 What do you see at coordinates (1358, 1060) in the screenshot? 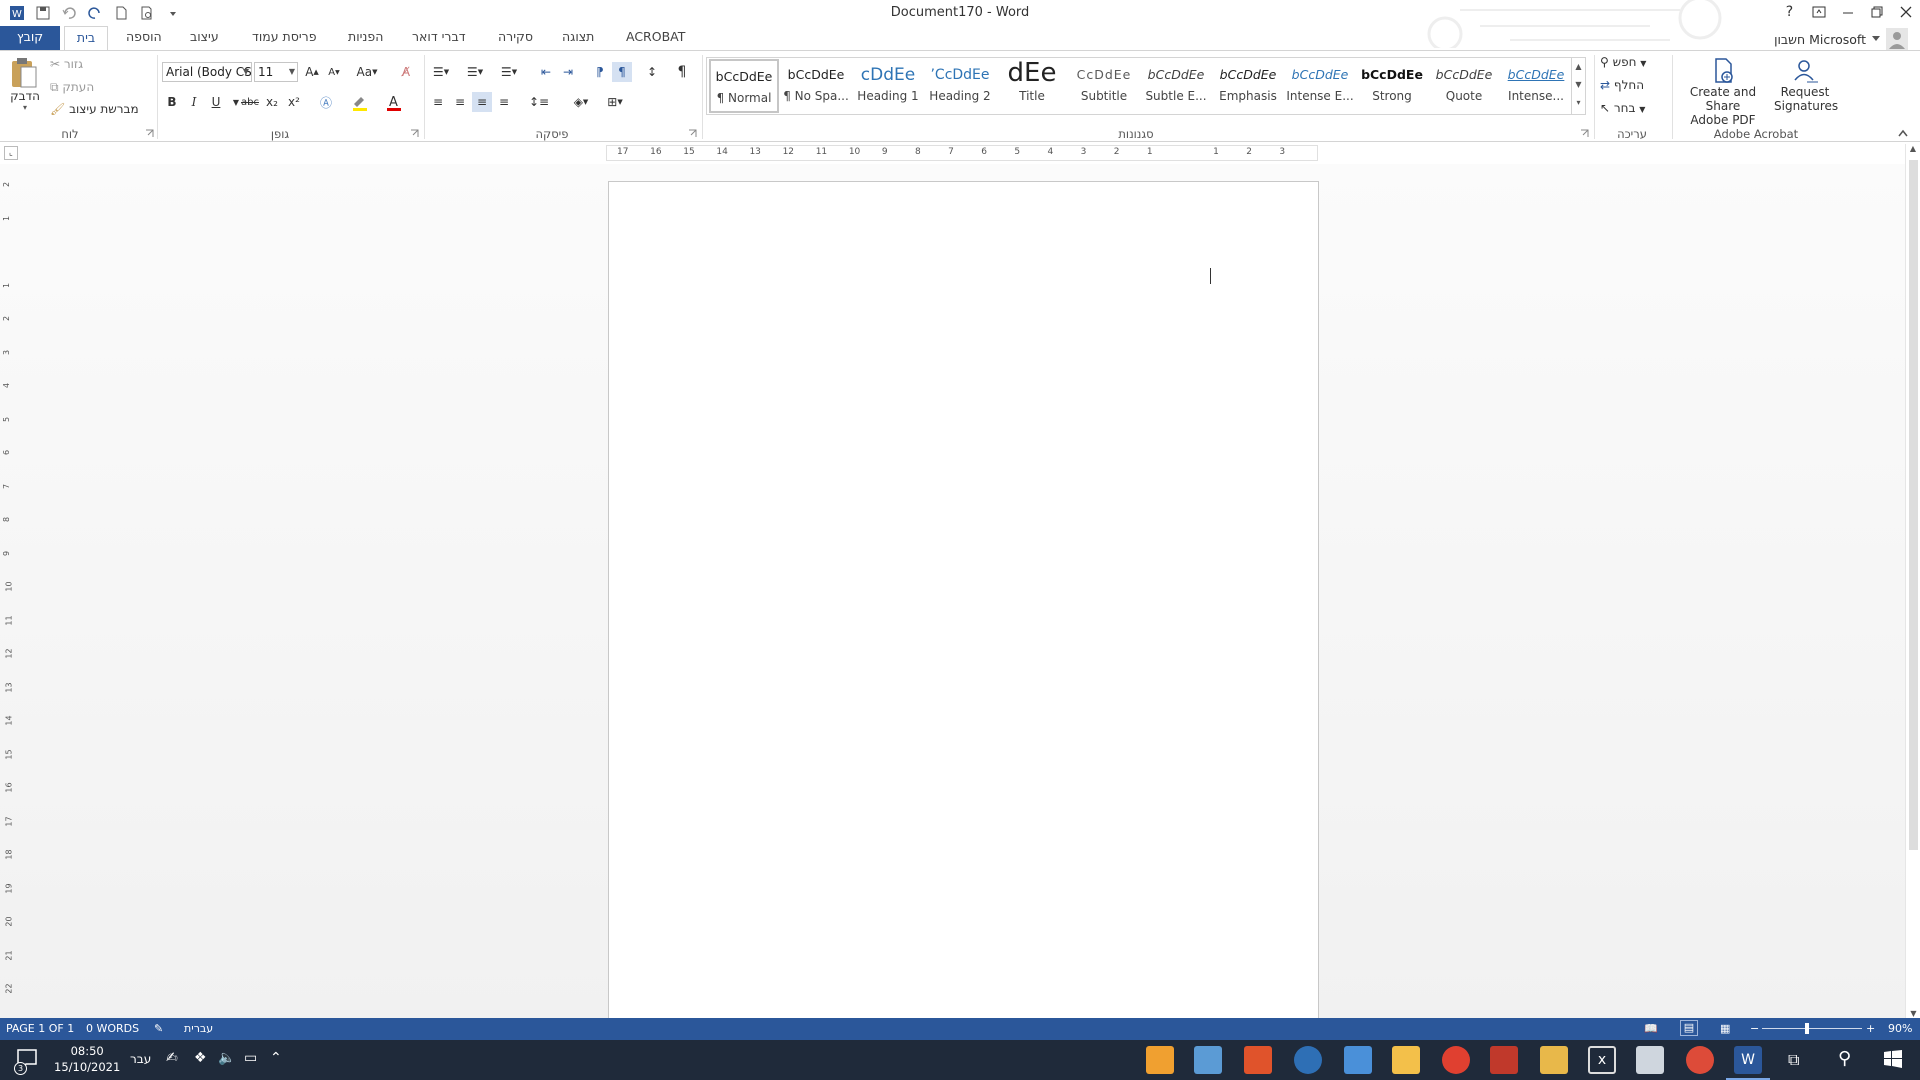
I see `remote-desktop-icon` at bounding box center [1358, 1060].